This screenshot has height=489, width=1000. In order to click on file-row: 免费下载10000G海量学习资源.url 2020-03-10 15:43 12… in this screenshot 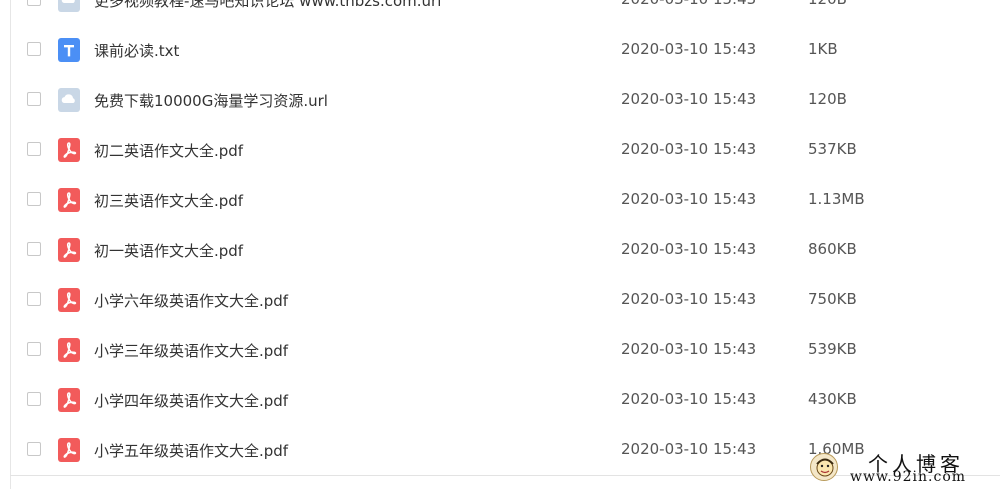, I will do `click(500, 100)`.